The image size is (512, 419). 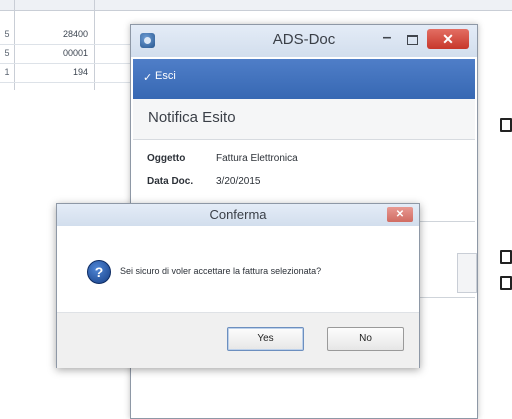 I want to click on toolbar: ✓ Esci, so click(x=304, y=79).